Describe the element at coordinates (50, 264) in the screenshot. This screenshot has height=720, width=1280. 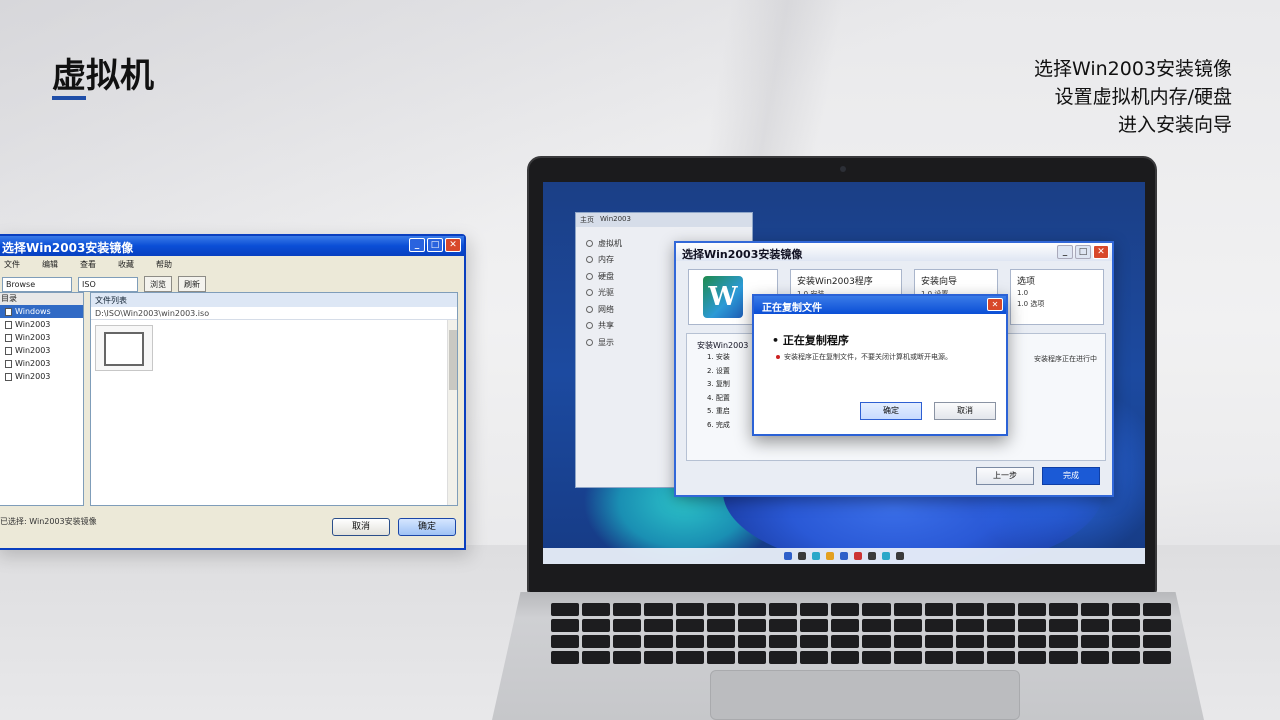
I see `menu-edit: 编辑` at that location.